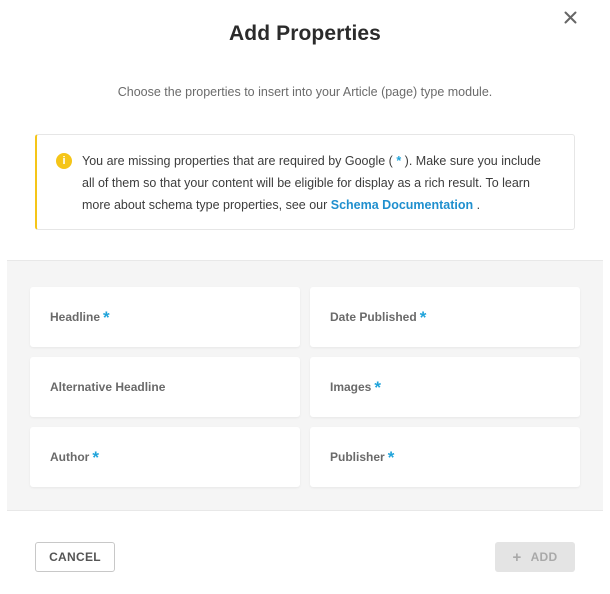 Image resolution: width=610 pixels, height=594 pixels. I want to click on property-label: Author, so click(70, 457).